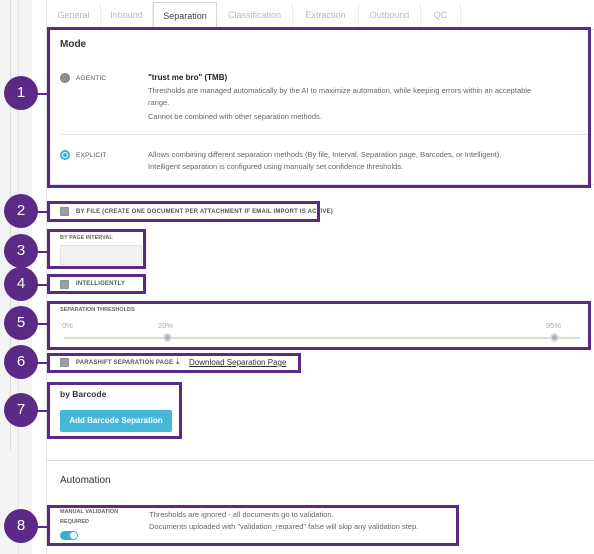  Describe the element at coordinates (89, 512) in the screenshot. I see `manual-validation-label: MANUAL VALIDATION` at that location.